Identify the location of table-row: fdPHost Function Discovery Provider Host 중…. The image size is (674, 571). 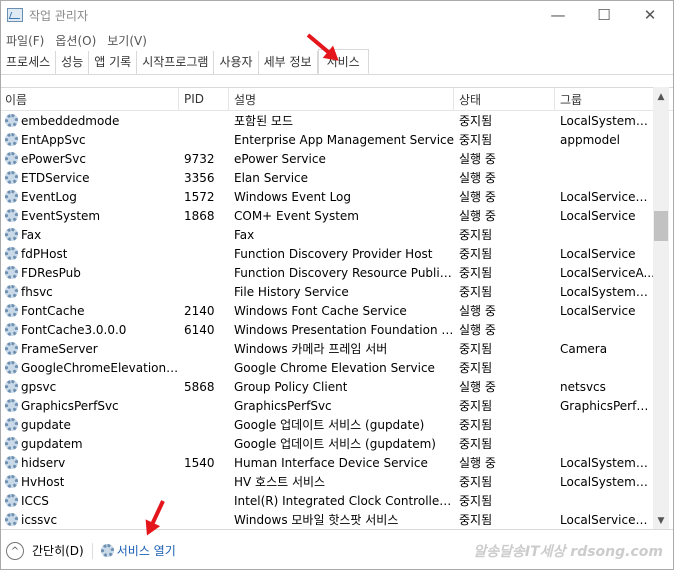
(328, 253).